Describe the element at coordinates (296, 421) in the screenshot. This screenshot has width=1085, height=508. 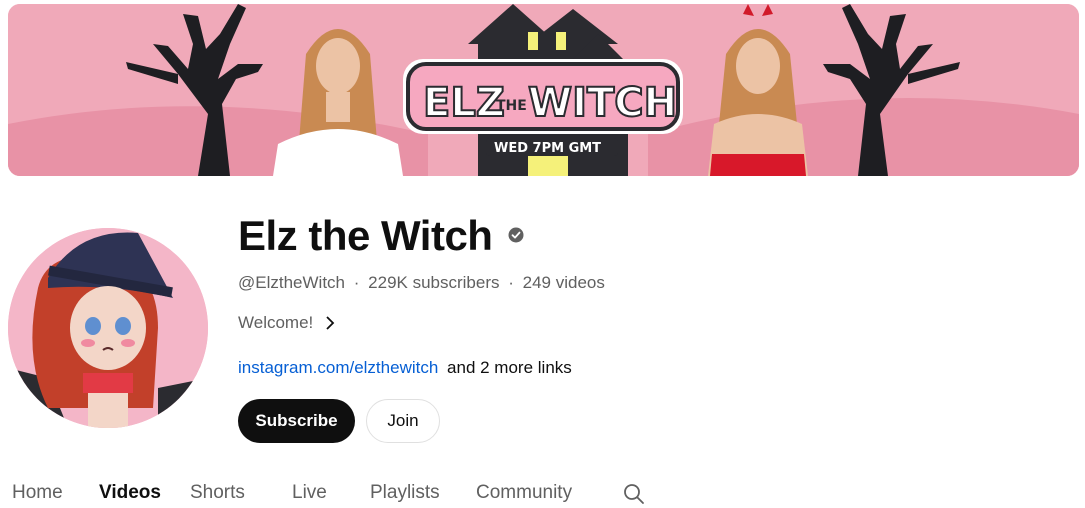
I see `subscribe-button: Subscribe` at that location.